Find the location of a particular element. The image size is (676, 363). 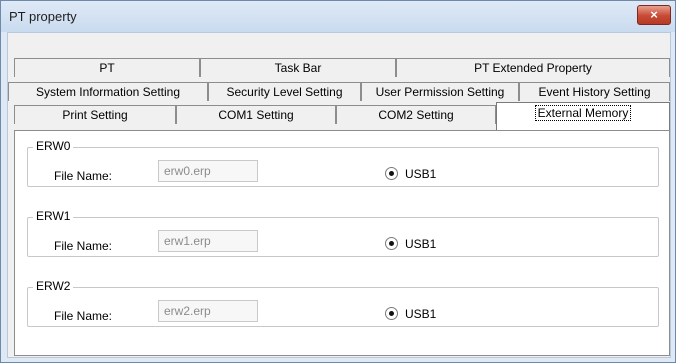

erw1-group: ERW1 File Name: erw1.erp USB1 is located at coordinates (343, 233).